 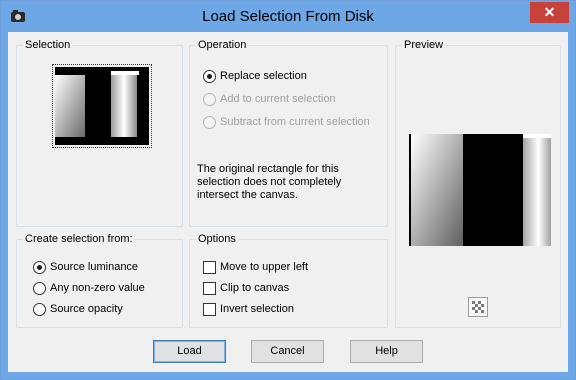 I want to click on move-to-upper-left-label: Move to upper left, so click(x=264, y=267).